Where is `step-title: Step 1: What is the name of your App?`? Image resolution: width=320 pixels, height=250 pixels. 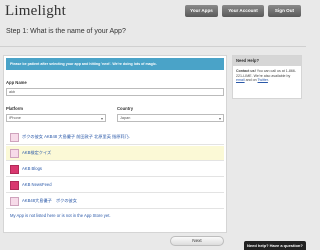
step-title: Step 1: What is the name of your App? is located at coordinates (66, 31).